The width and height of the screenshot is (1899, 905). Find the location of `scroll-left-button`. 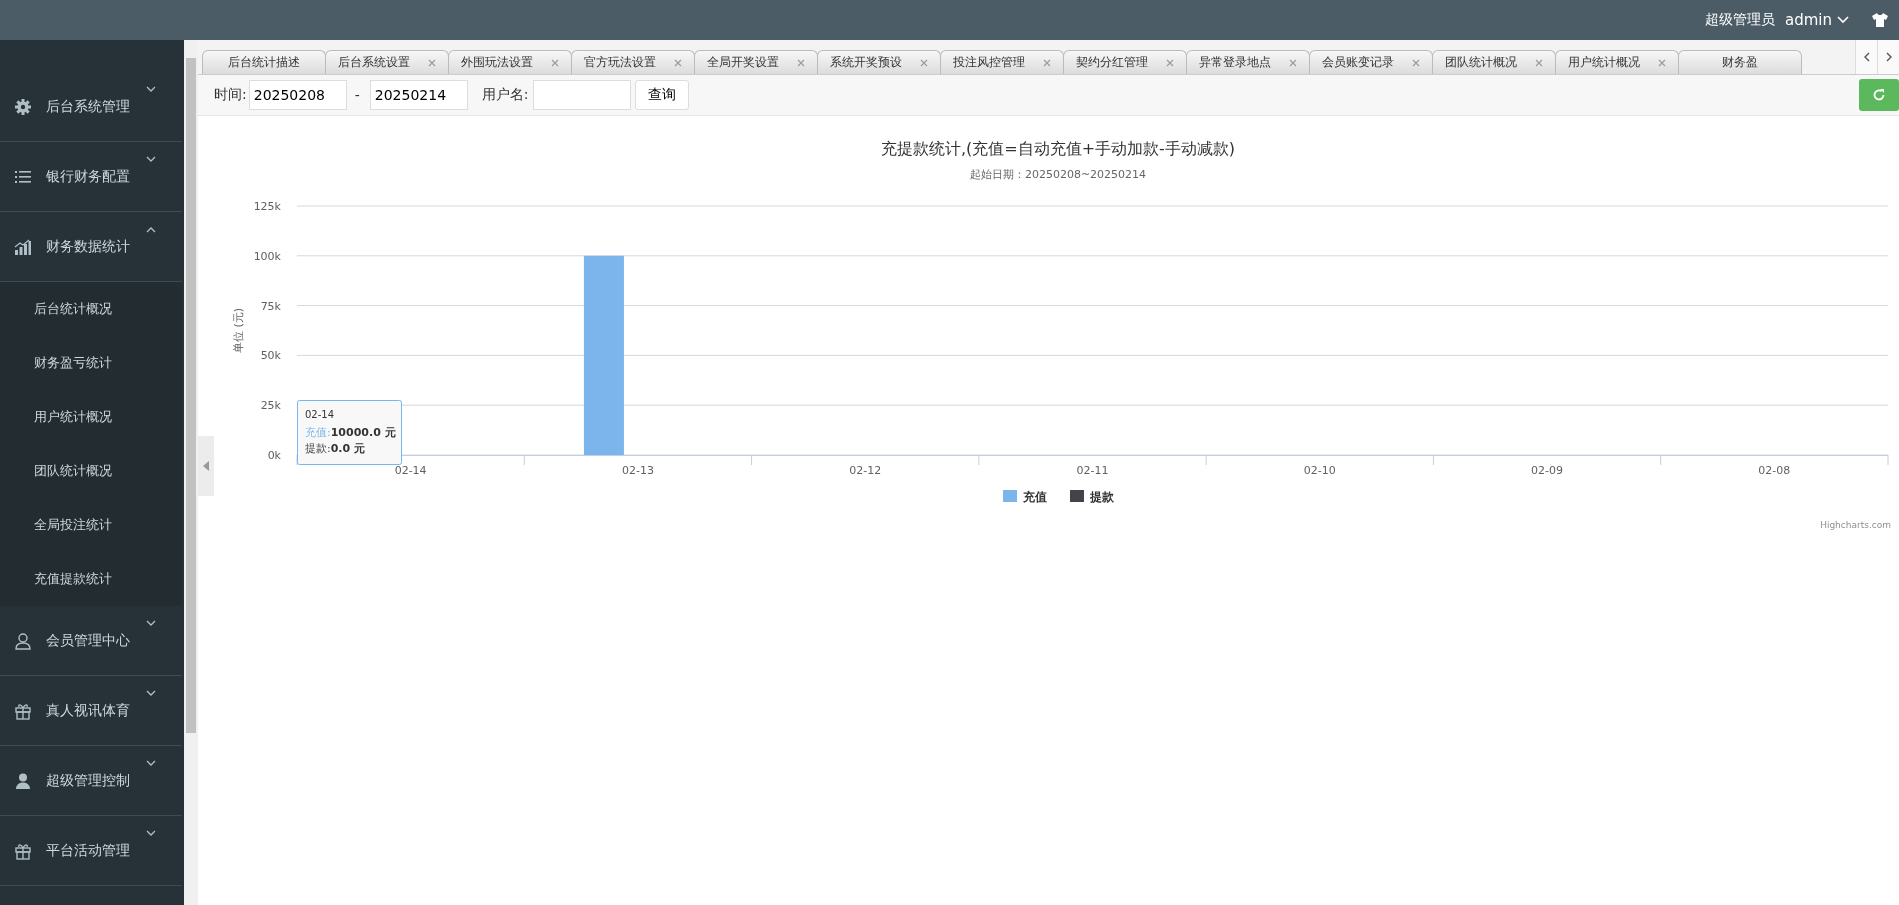

scroll-left-button is located at coordinates (1866, 57).